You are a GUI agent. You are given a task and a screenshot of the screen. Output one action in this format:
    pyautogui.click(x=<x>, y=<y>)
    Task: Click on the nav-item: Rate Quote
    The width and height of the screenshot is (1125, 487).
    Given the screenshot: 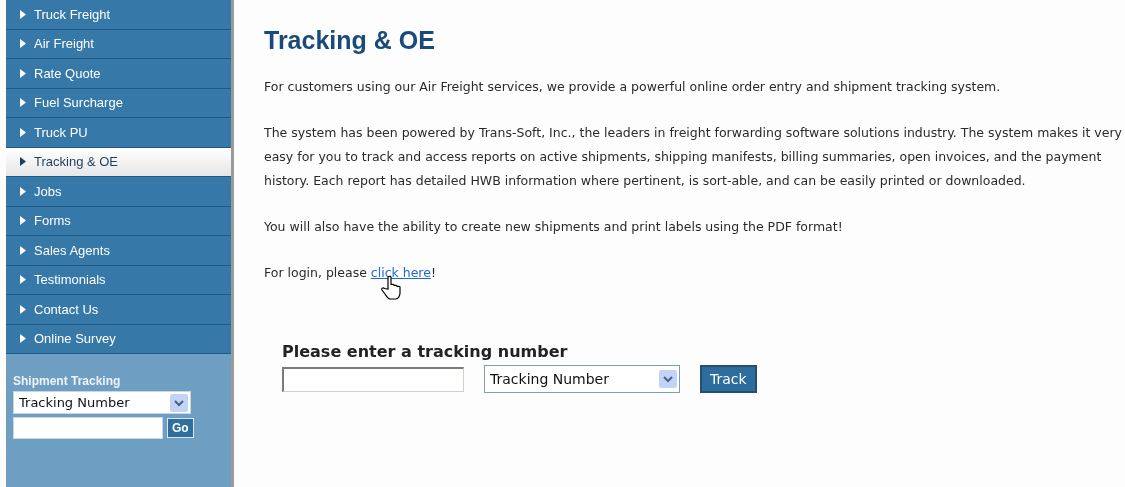 What is the action you would take?
    pyautogui.click(x=118, y=74)
    